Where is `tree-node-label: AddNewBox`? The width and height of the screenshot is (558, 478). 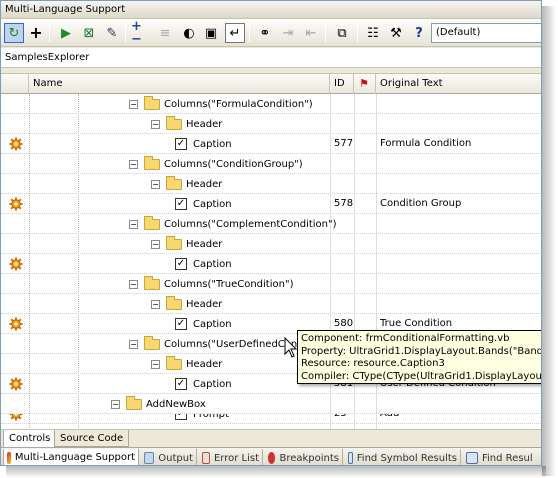
tree-node-label: AddNewBox is located at coordinates (176, 404).